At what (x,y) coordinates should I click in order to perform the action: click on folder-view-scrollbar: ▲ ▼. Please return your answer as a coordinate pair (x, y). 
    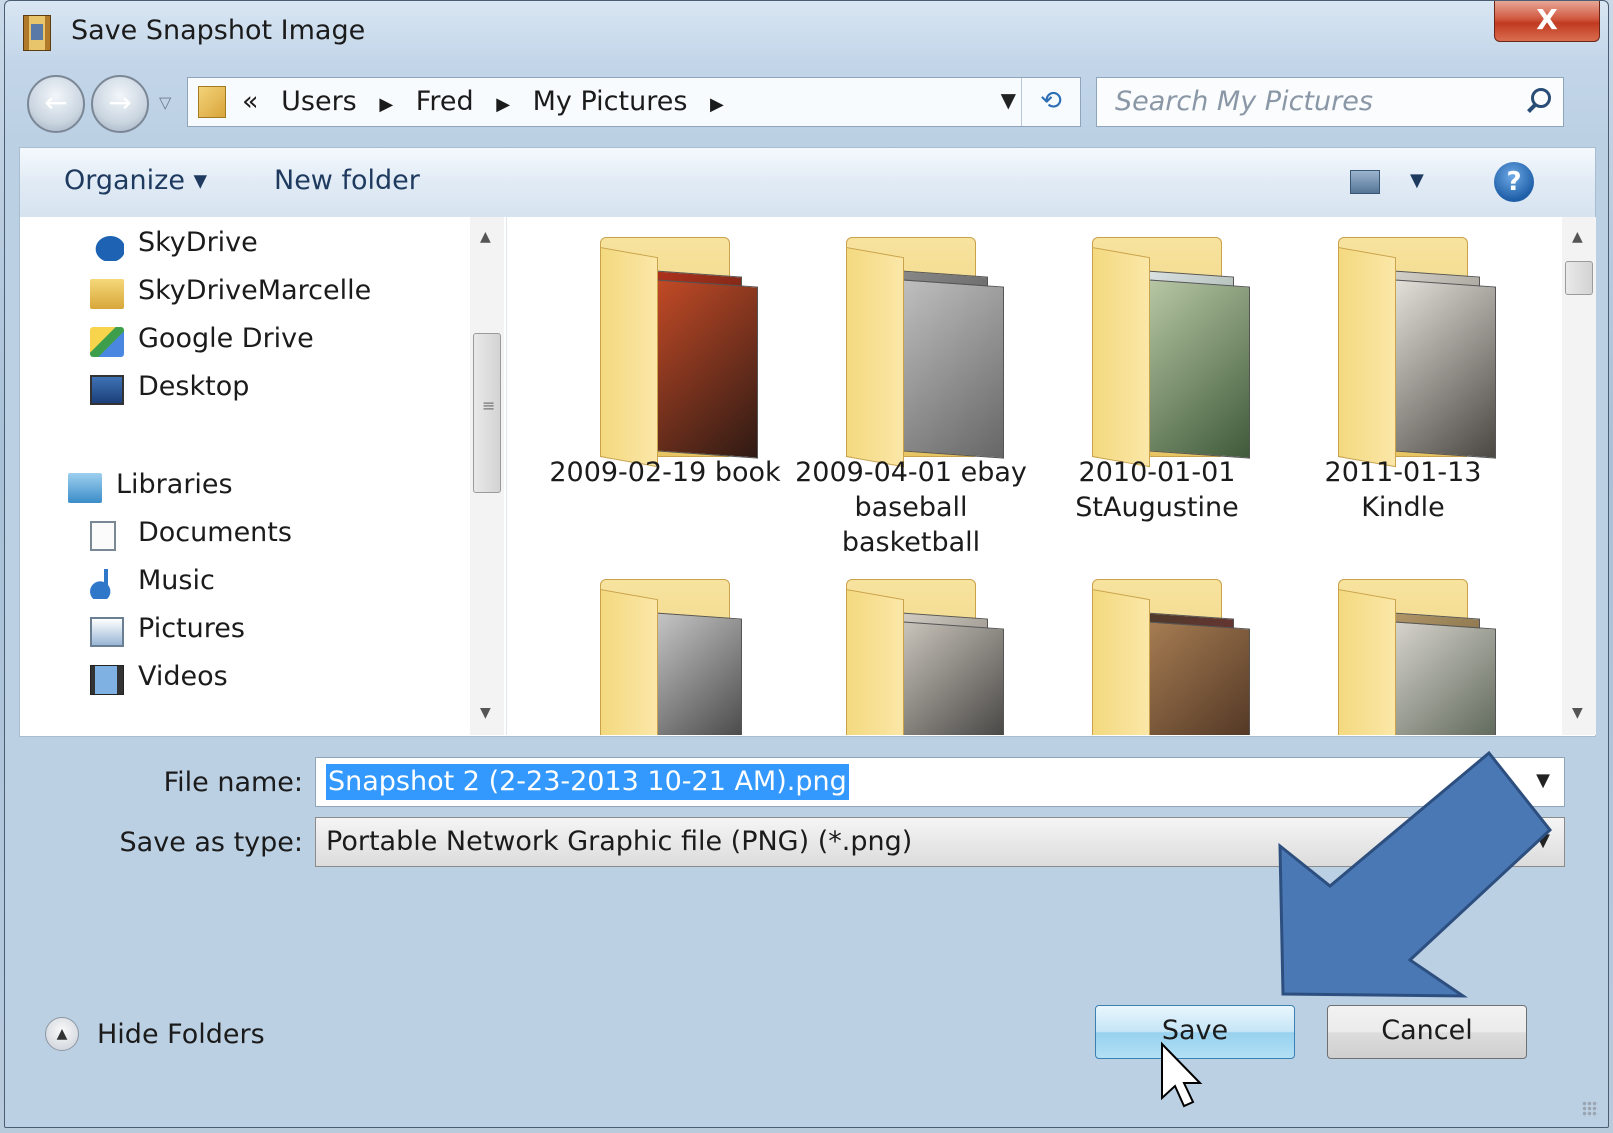
    Looking at the image, I should click on (1579, 476).